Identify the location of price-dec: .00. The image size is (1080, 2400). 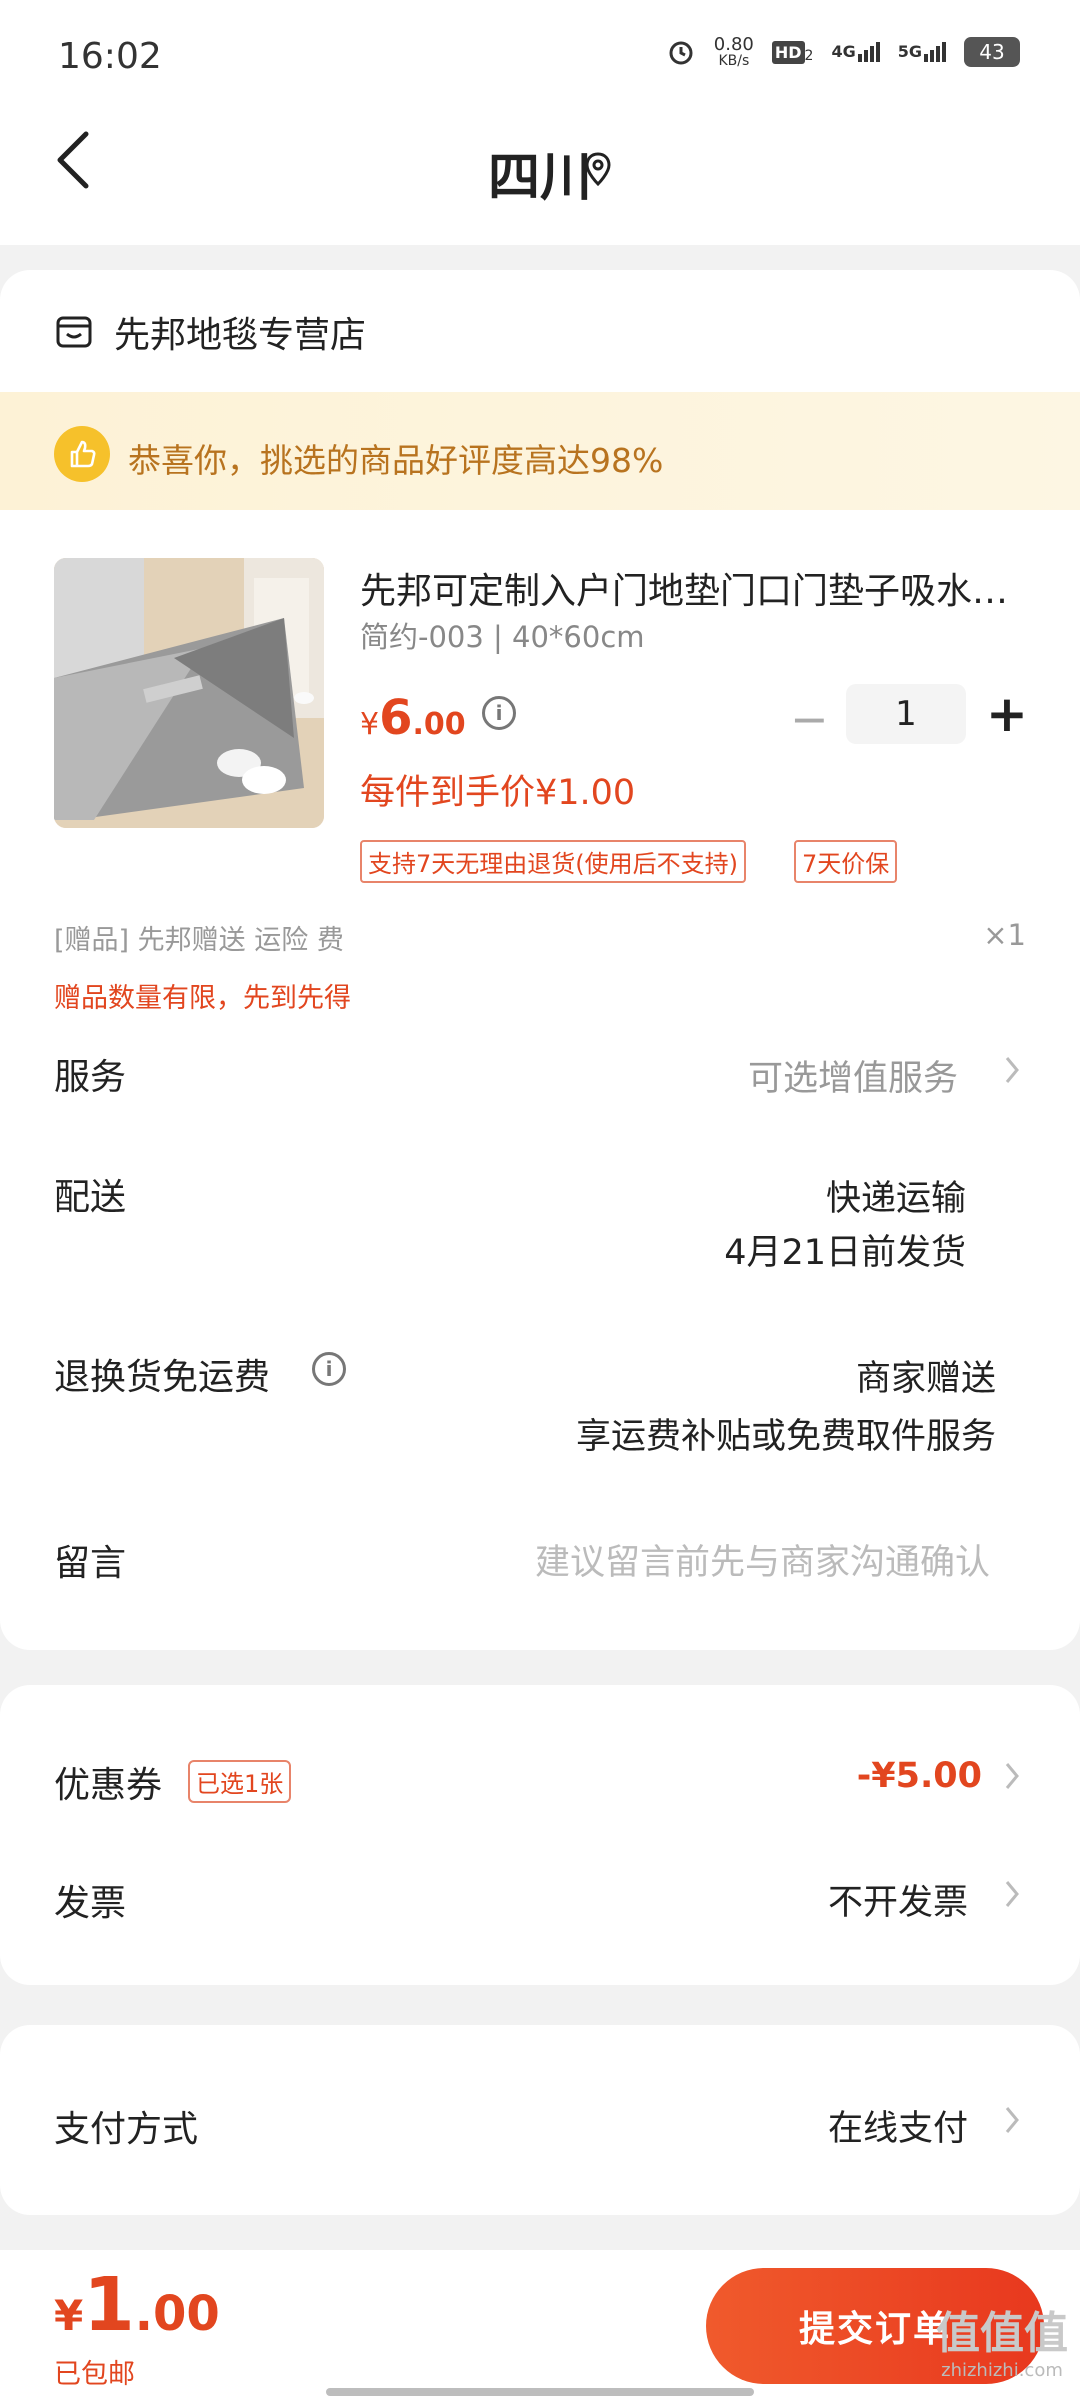
(439, 724).